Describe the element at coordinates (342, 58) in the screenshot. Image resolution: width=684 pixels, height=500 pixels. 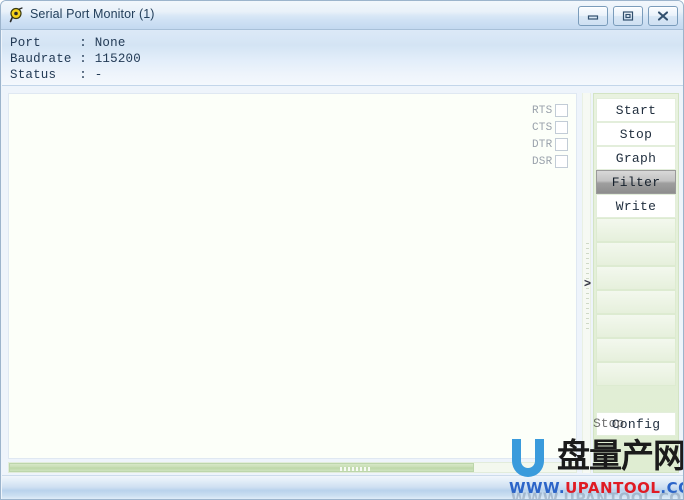
I see `connection-info-panel: Port : None Baudrate : 115200 Status : -` at that location.